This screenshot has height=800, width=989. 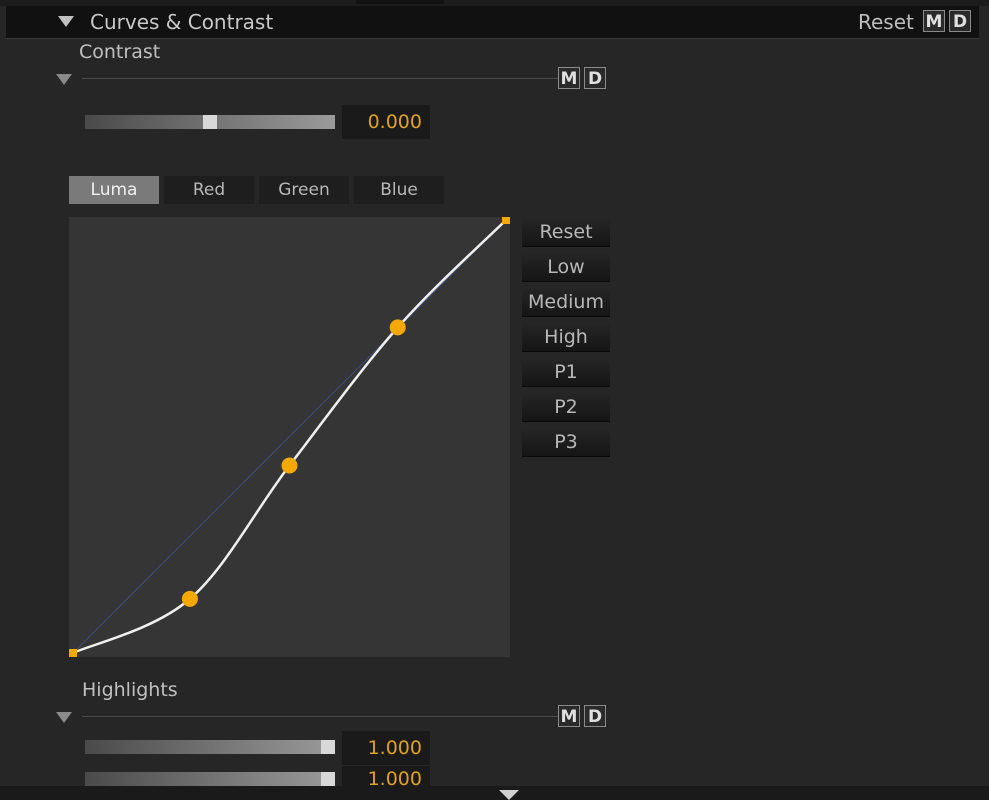 I want to click on highlights-d-button: D, so click(x=595, y=716).